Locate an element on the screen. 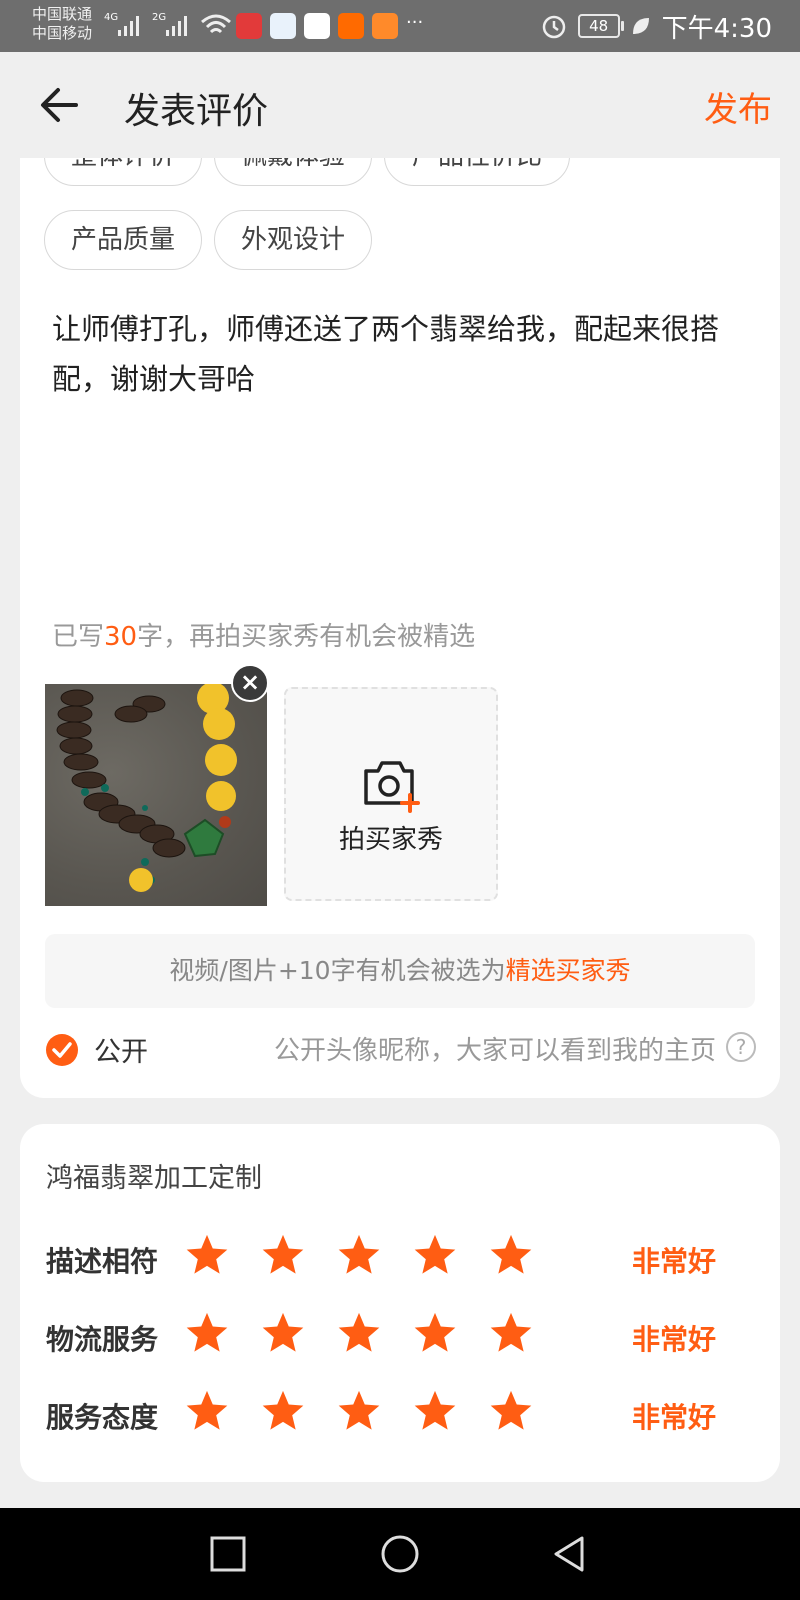 The image size is (800, 1600). uploaded-photo is located at coordinates (156, 795).